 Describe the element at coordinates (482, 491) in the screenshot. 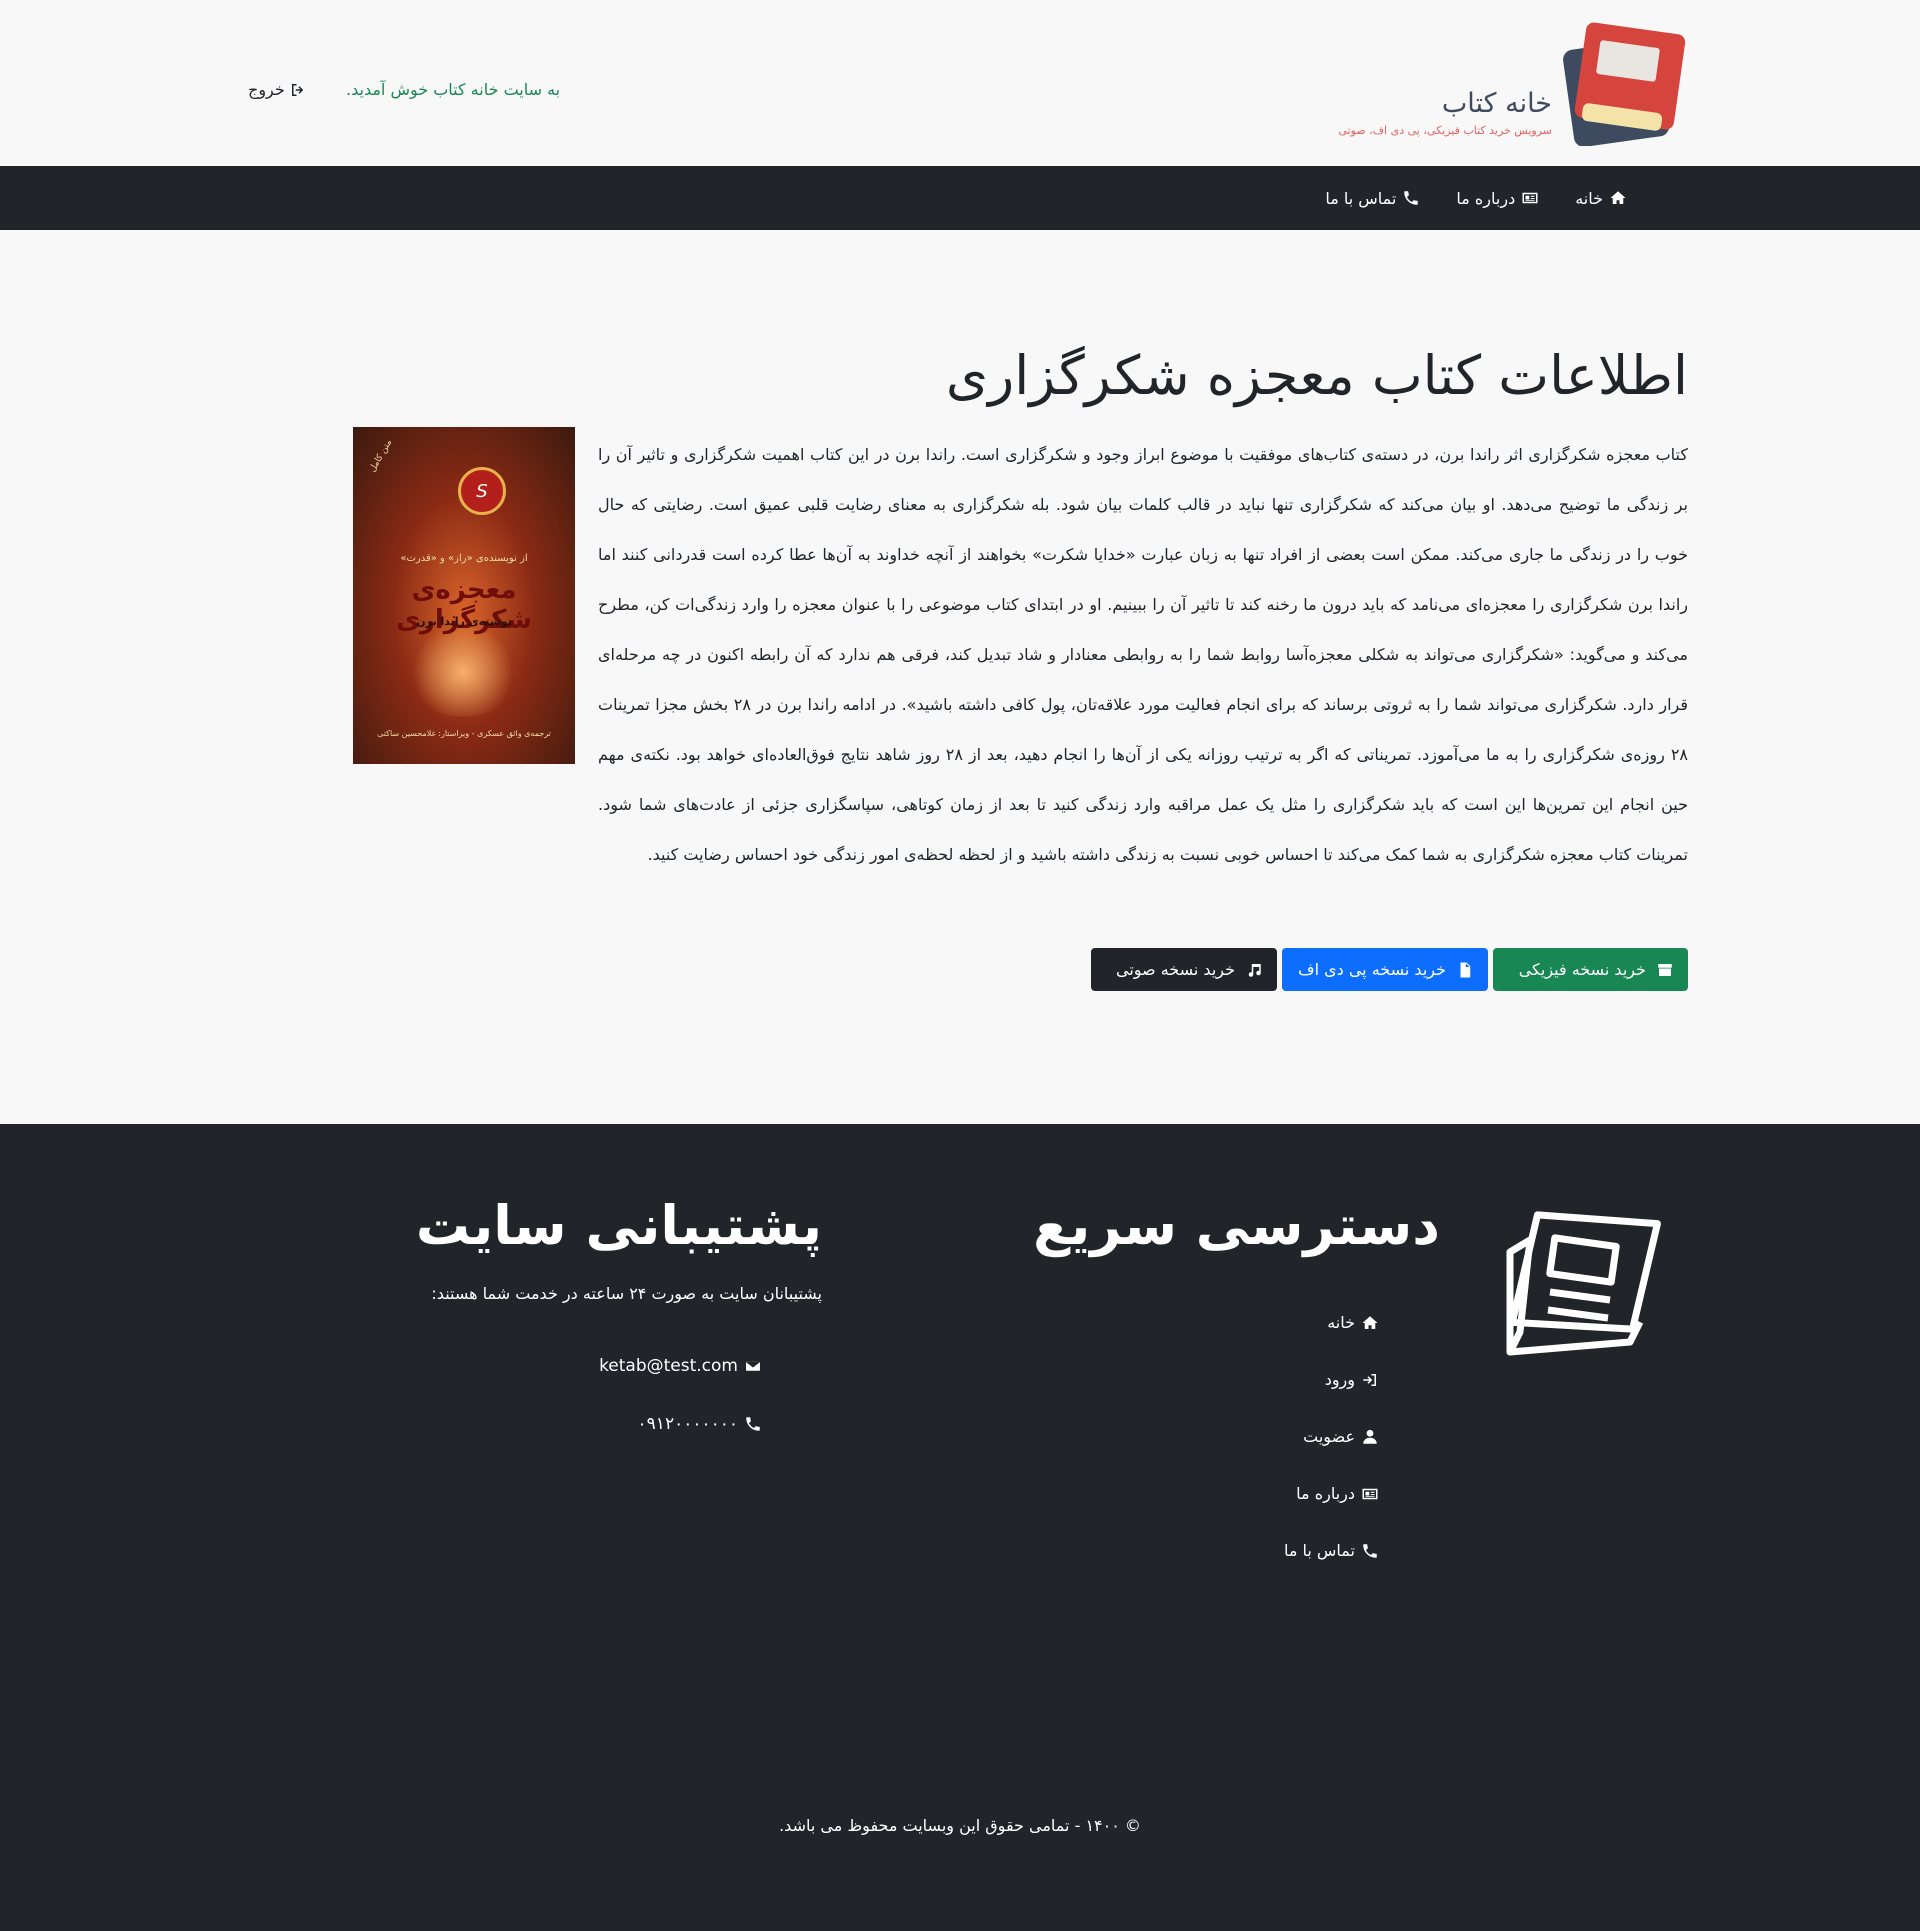

I see `cover-seal: S` at that location.